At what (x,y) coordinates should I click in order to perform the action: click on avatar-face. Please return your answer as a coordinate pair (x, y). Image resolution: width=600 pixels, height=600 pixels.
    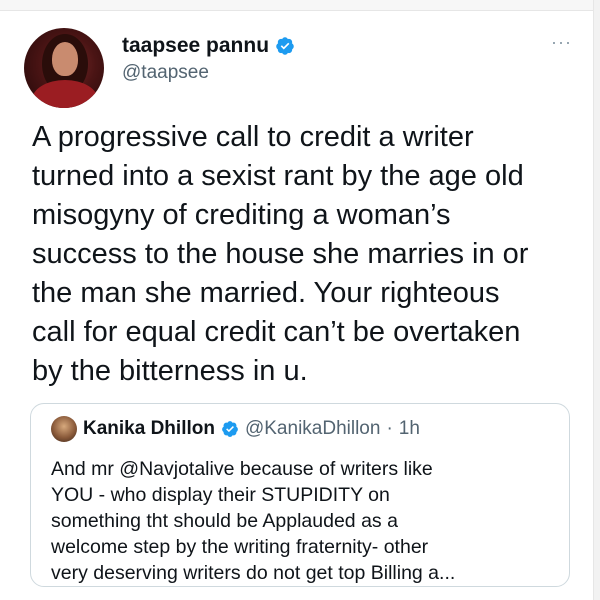
    Looking at the image, I should click on (65, 59).